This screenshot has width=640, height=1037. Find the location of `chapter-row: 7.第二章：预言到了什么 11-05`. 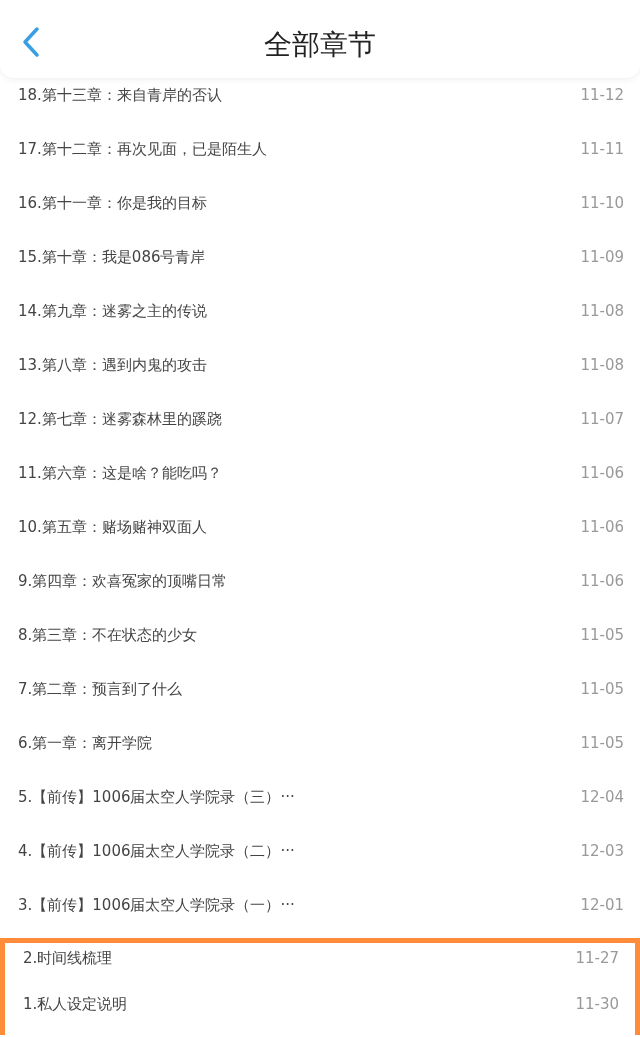

chapter-row: 7.第二章：预言到了什么 11-05 is located at coordinates (320, 699).